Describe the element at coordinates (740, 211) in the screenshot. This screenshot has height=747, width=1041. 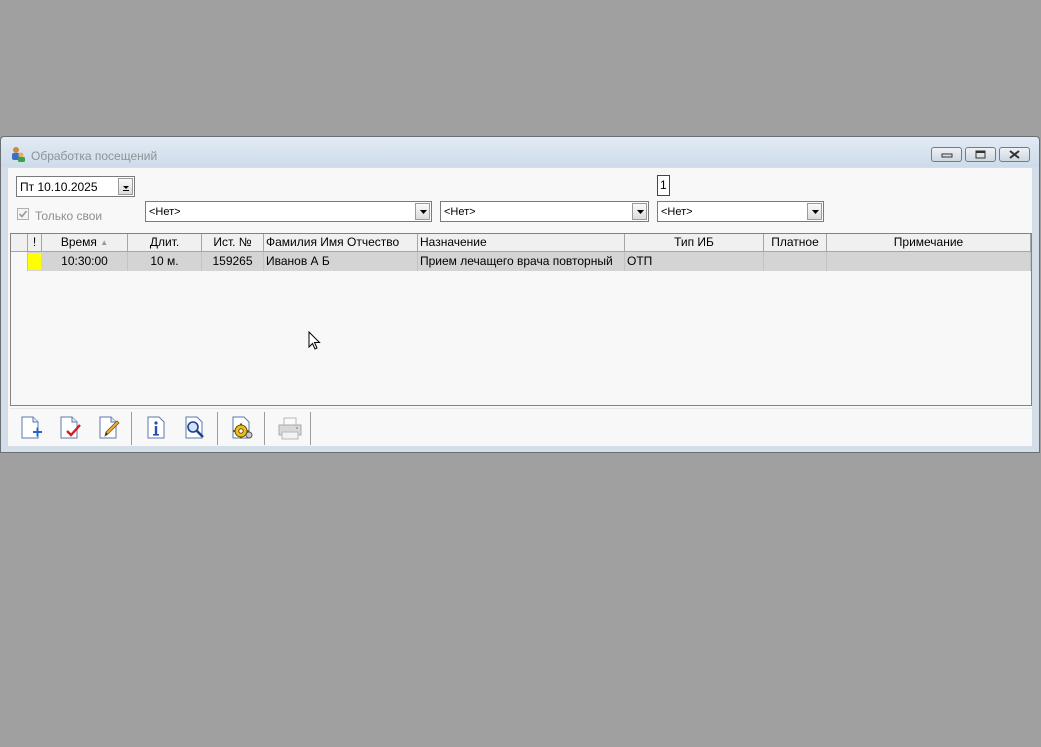
I see `filter-combo-3: <Нет>` at that location.